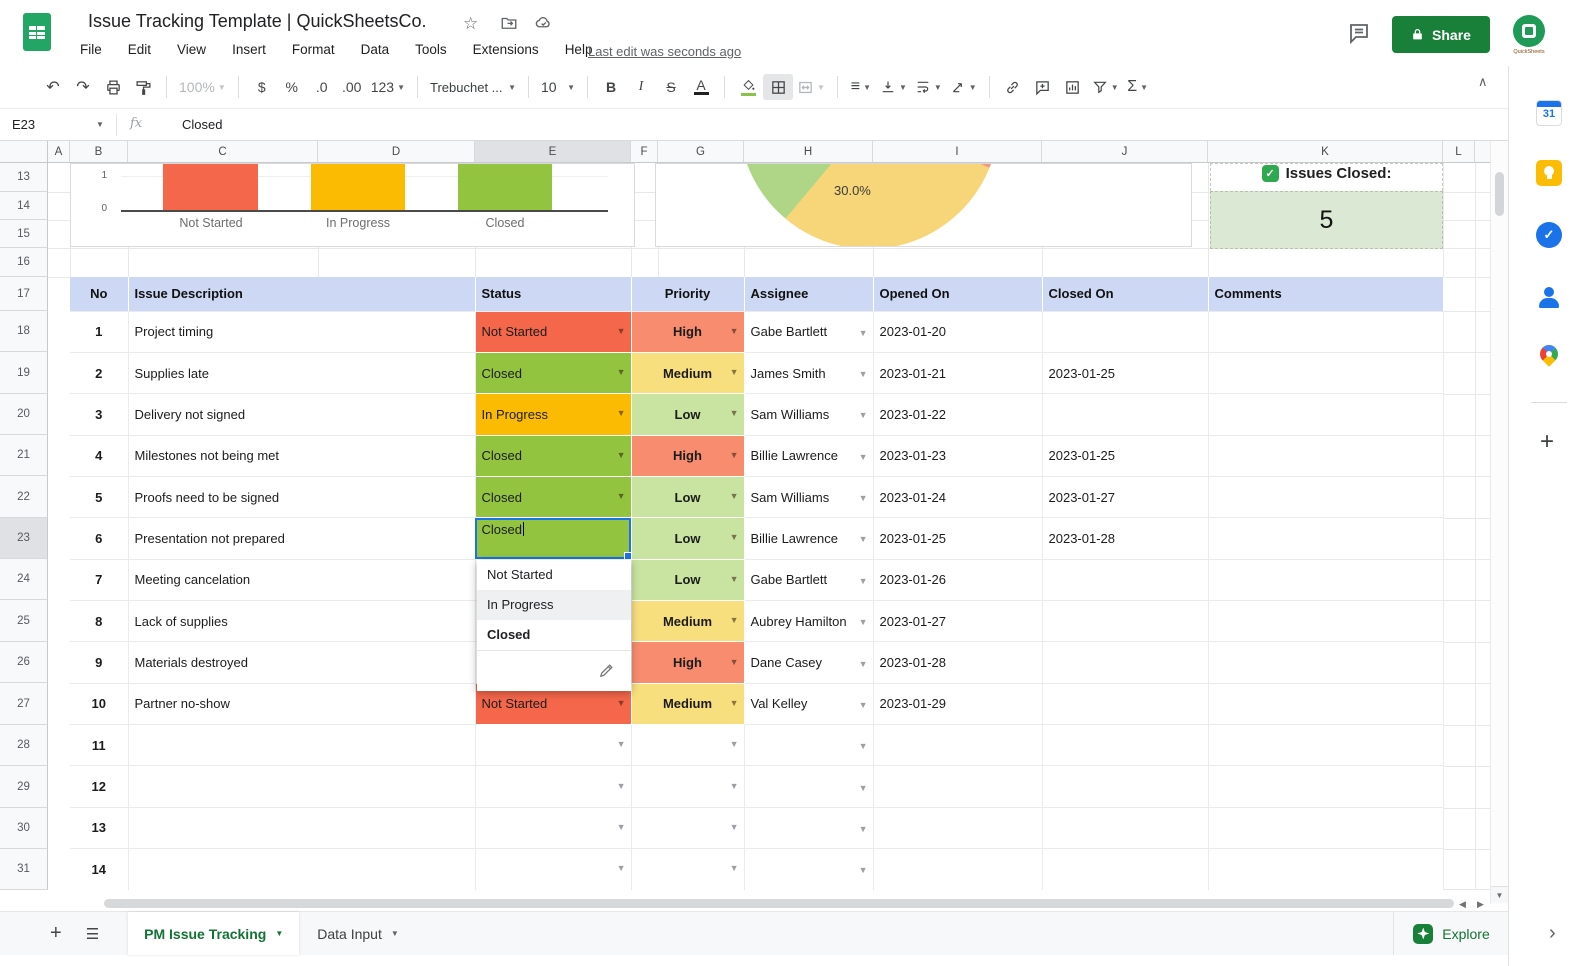 The image size is (1588, 966). What do you see at coordinates (1125, 497) in the screenshot?
I see `cell-closed-on: 2023-01-27` at bounding box center [1125, 497].